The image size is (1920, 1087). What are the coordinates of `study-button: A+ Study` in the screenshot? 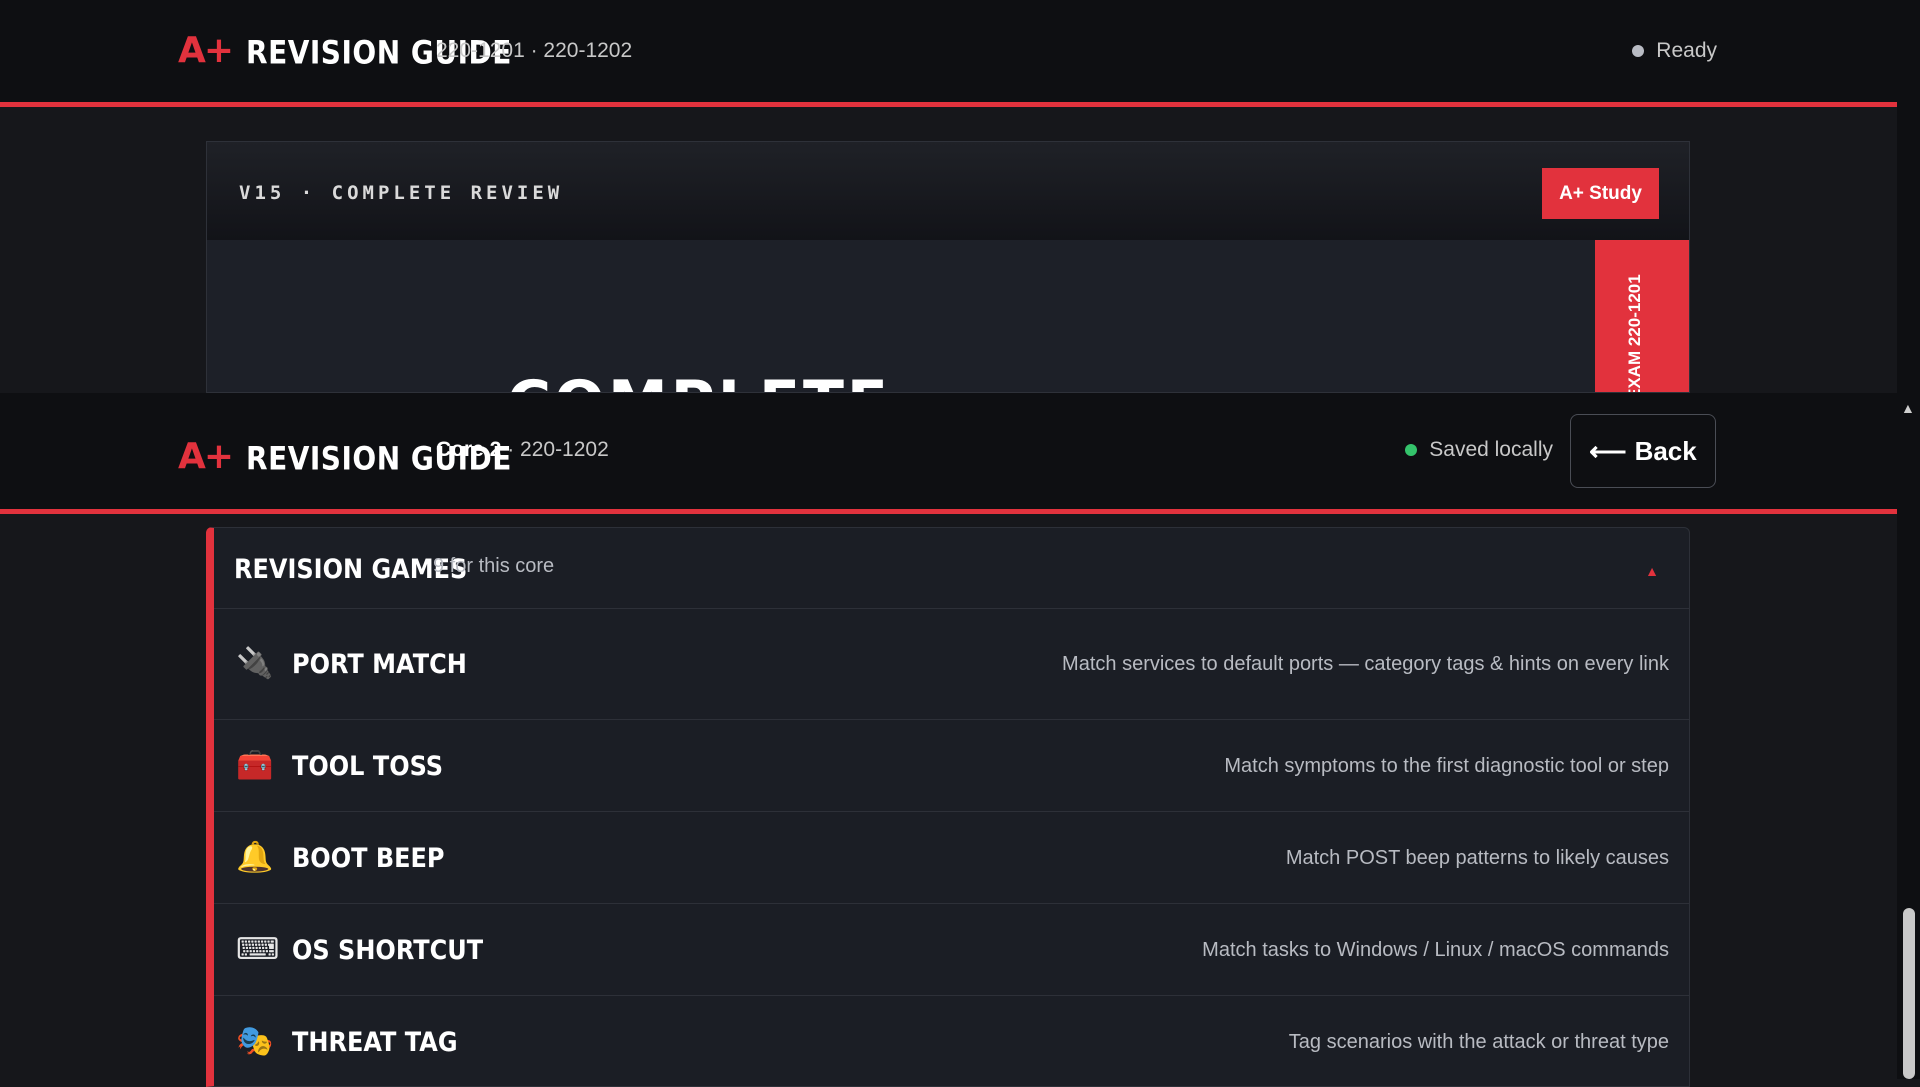 It's located at (1600, 193).